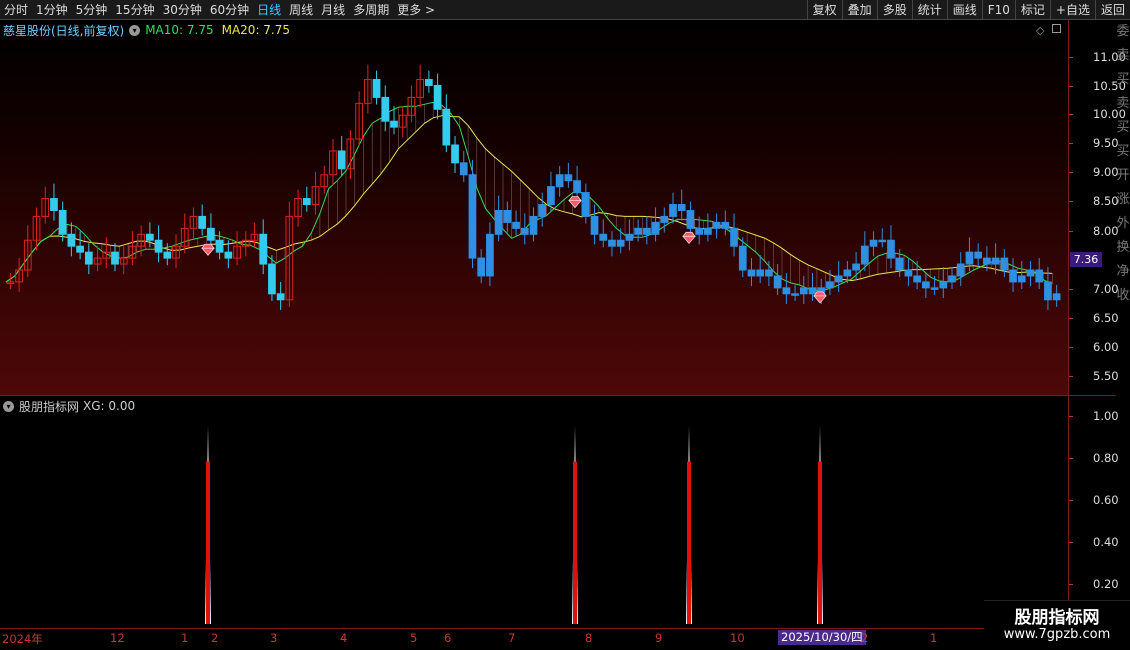 The height and width of the screenshot is (650, 1130). I want to click on draw-line-button: 画线, so click(964, 10).